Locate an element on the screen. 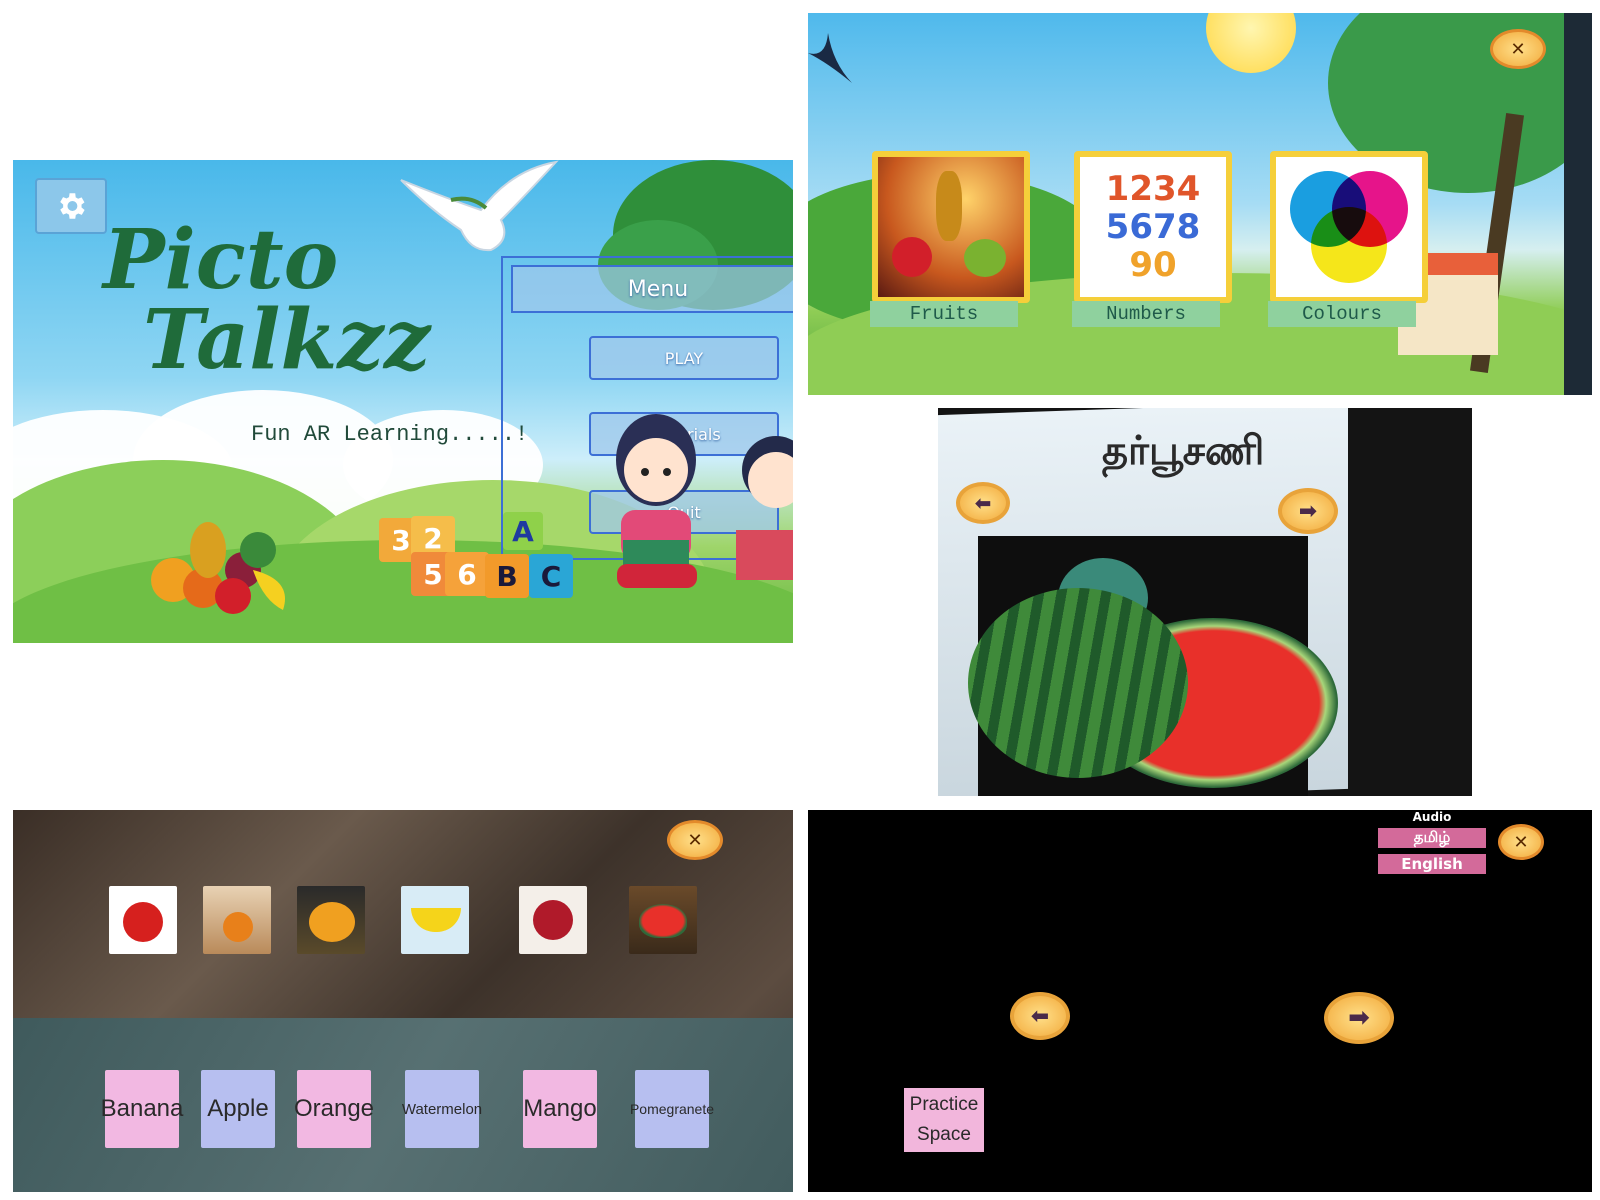  fruit-thumbnail-watermelon is located at coordinates (663, 920).